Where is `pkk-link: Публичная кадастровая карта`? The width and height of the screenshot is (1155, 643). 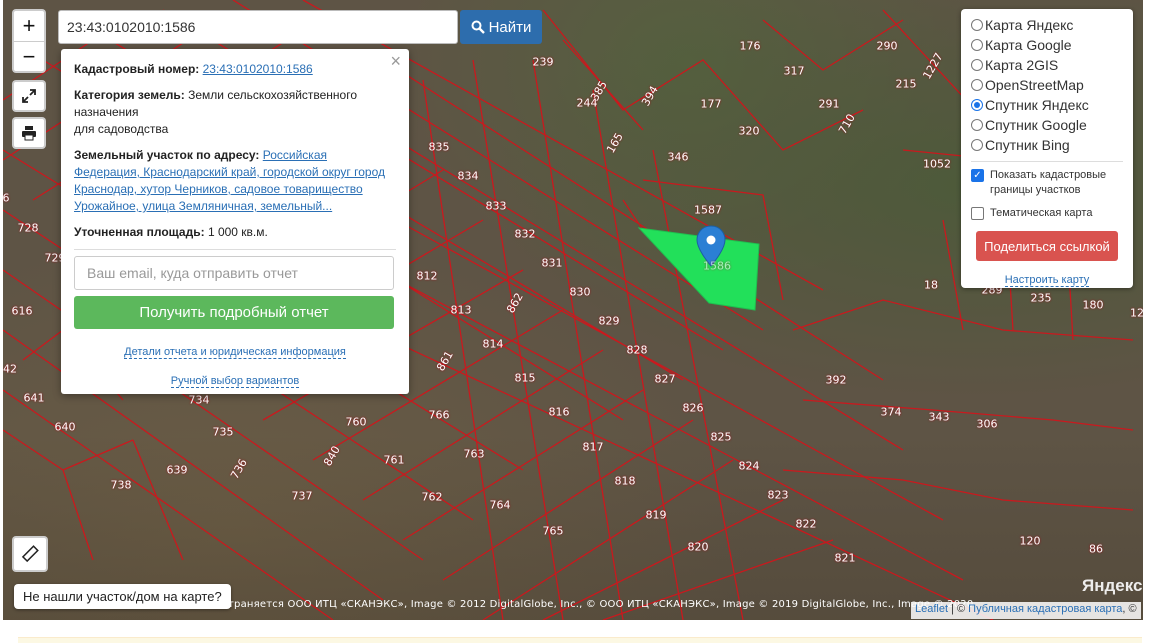 pkk-link: Публичная кадастровая карта is located at coordinates (1045, 609).